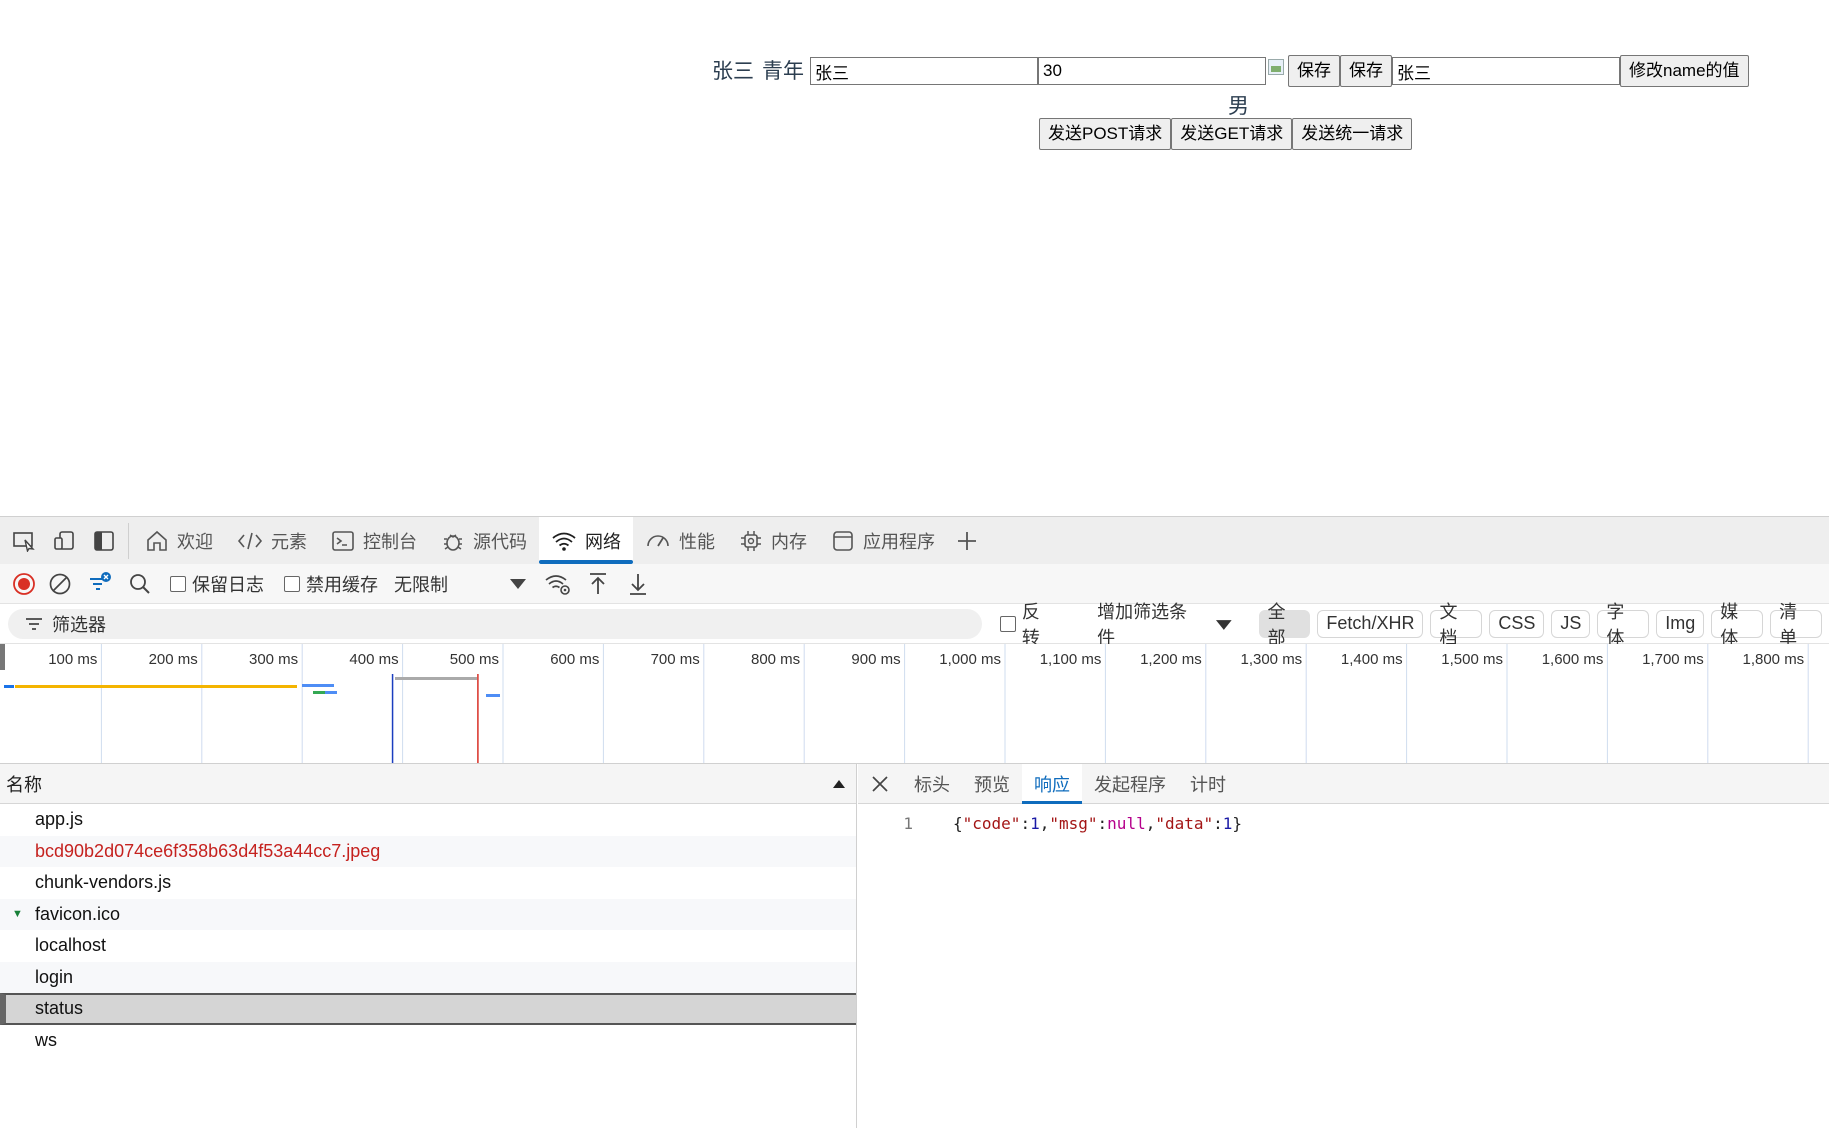 This screenshot has height=1128, width=1829. I want to click on add-tab-icon, so click(967, 541).